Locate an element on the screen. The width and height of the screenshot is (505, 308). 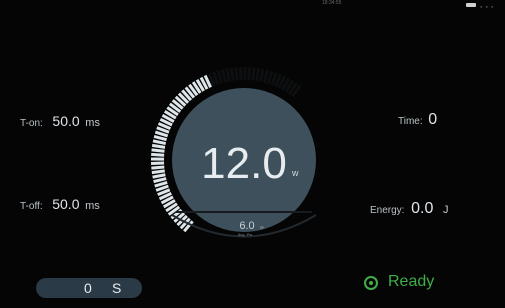
time-value: 0 is located at coordinates (433, 119).